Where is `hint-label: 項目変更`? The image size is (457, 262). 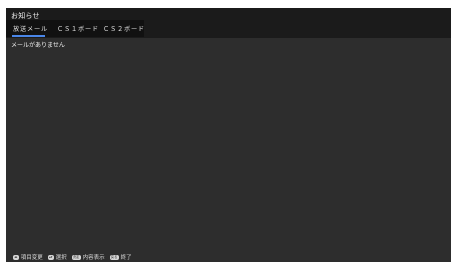 hint-label: 項目変更 is located at coordinates (31, 258).